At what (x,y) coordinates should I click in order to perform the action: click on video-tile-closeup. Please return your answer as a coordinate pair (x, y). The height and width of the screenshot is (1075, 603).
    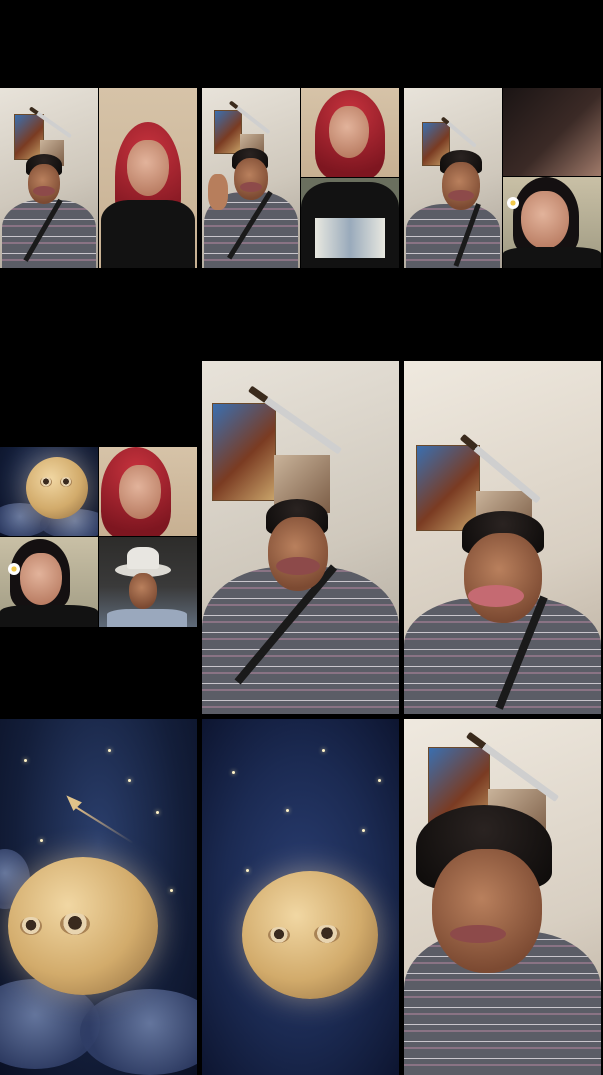
    Looking at the image, I should click on (552, 132).